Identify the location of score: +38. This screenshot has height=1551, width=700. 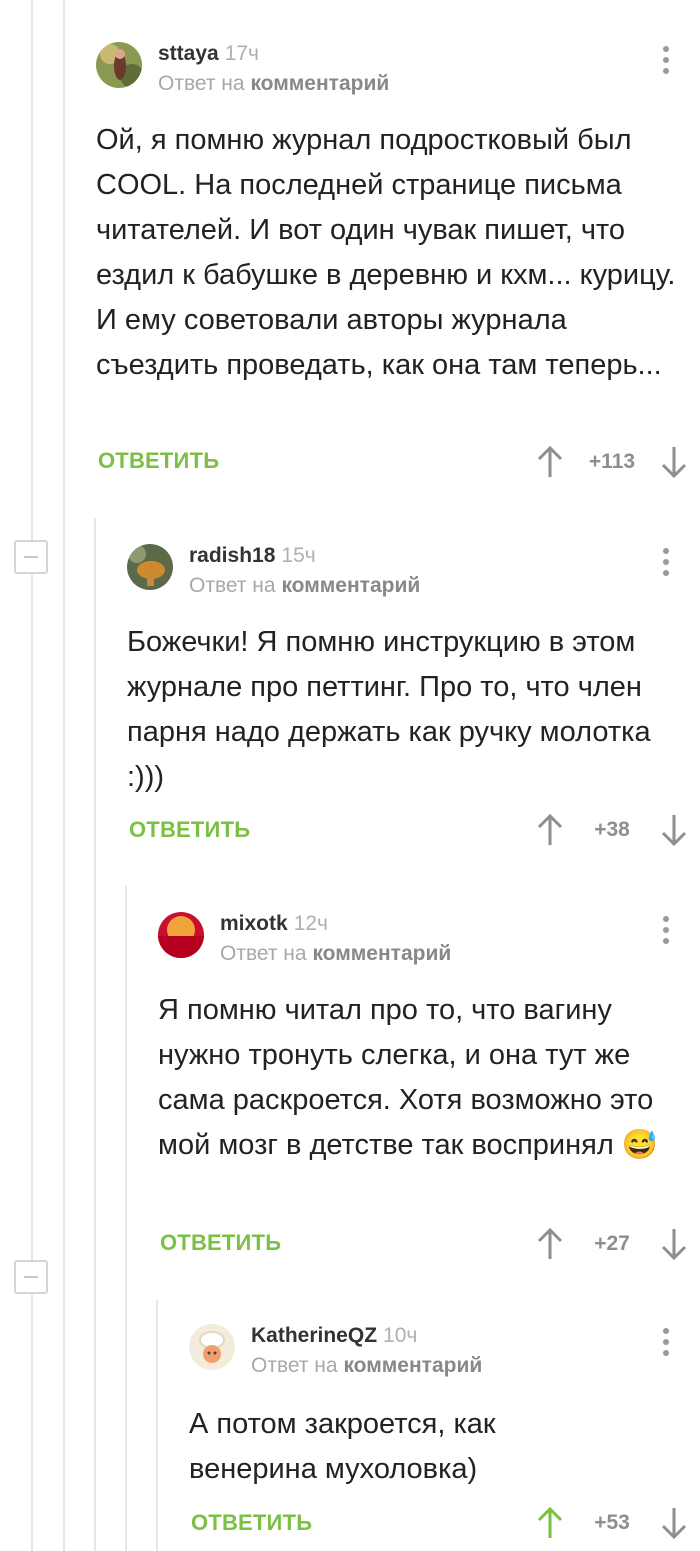
(612, 829).